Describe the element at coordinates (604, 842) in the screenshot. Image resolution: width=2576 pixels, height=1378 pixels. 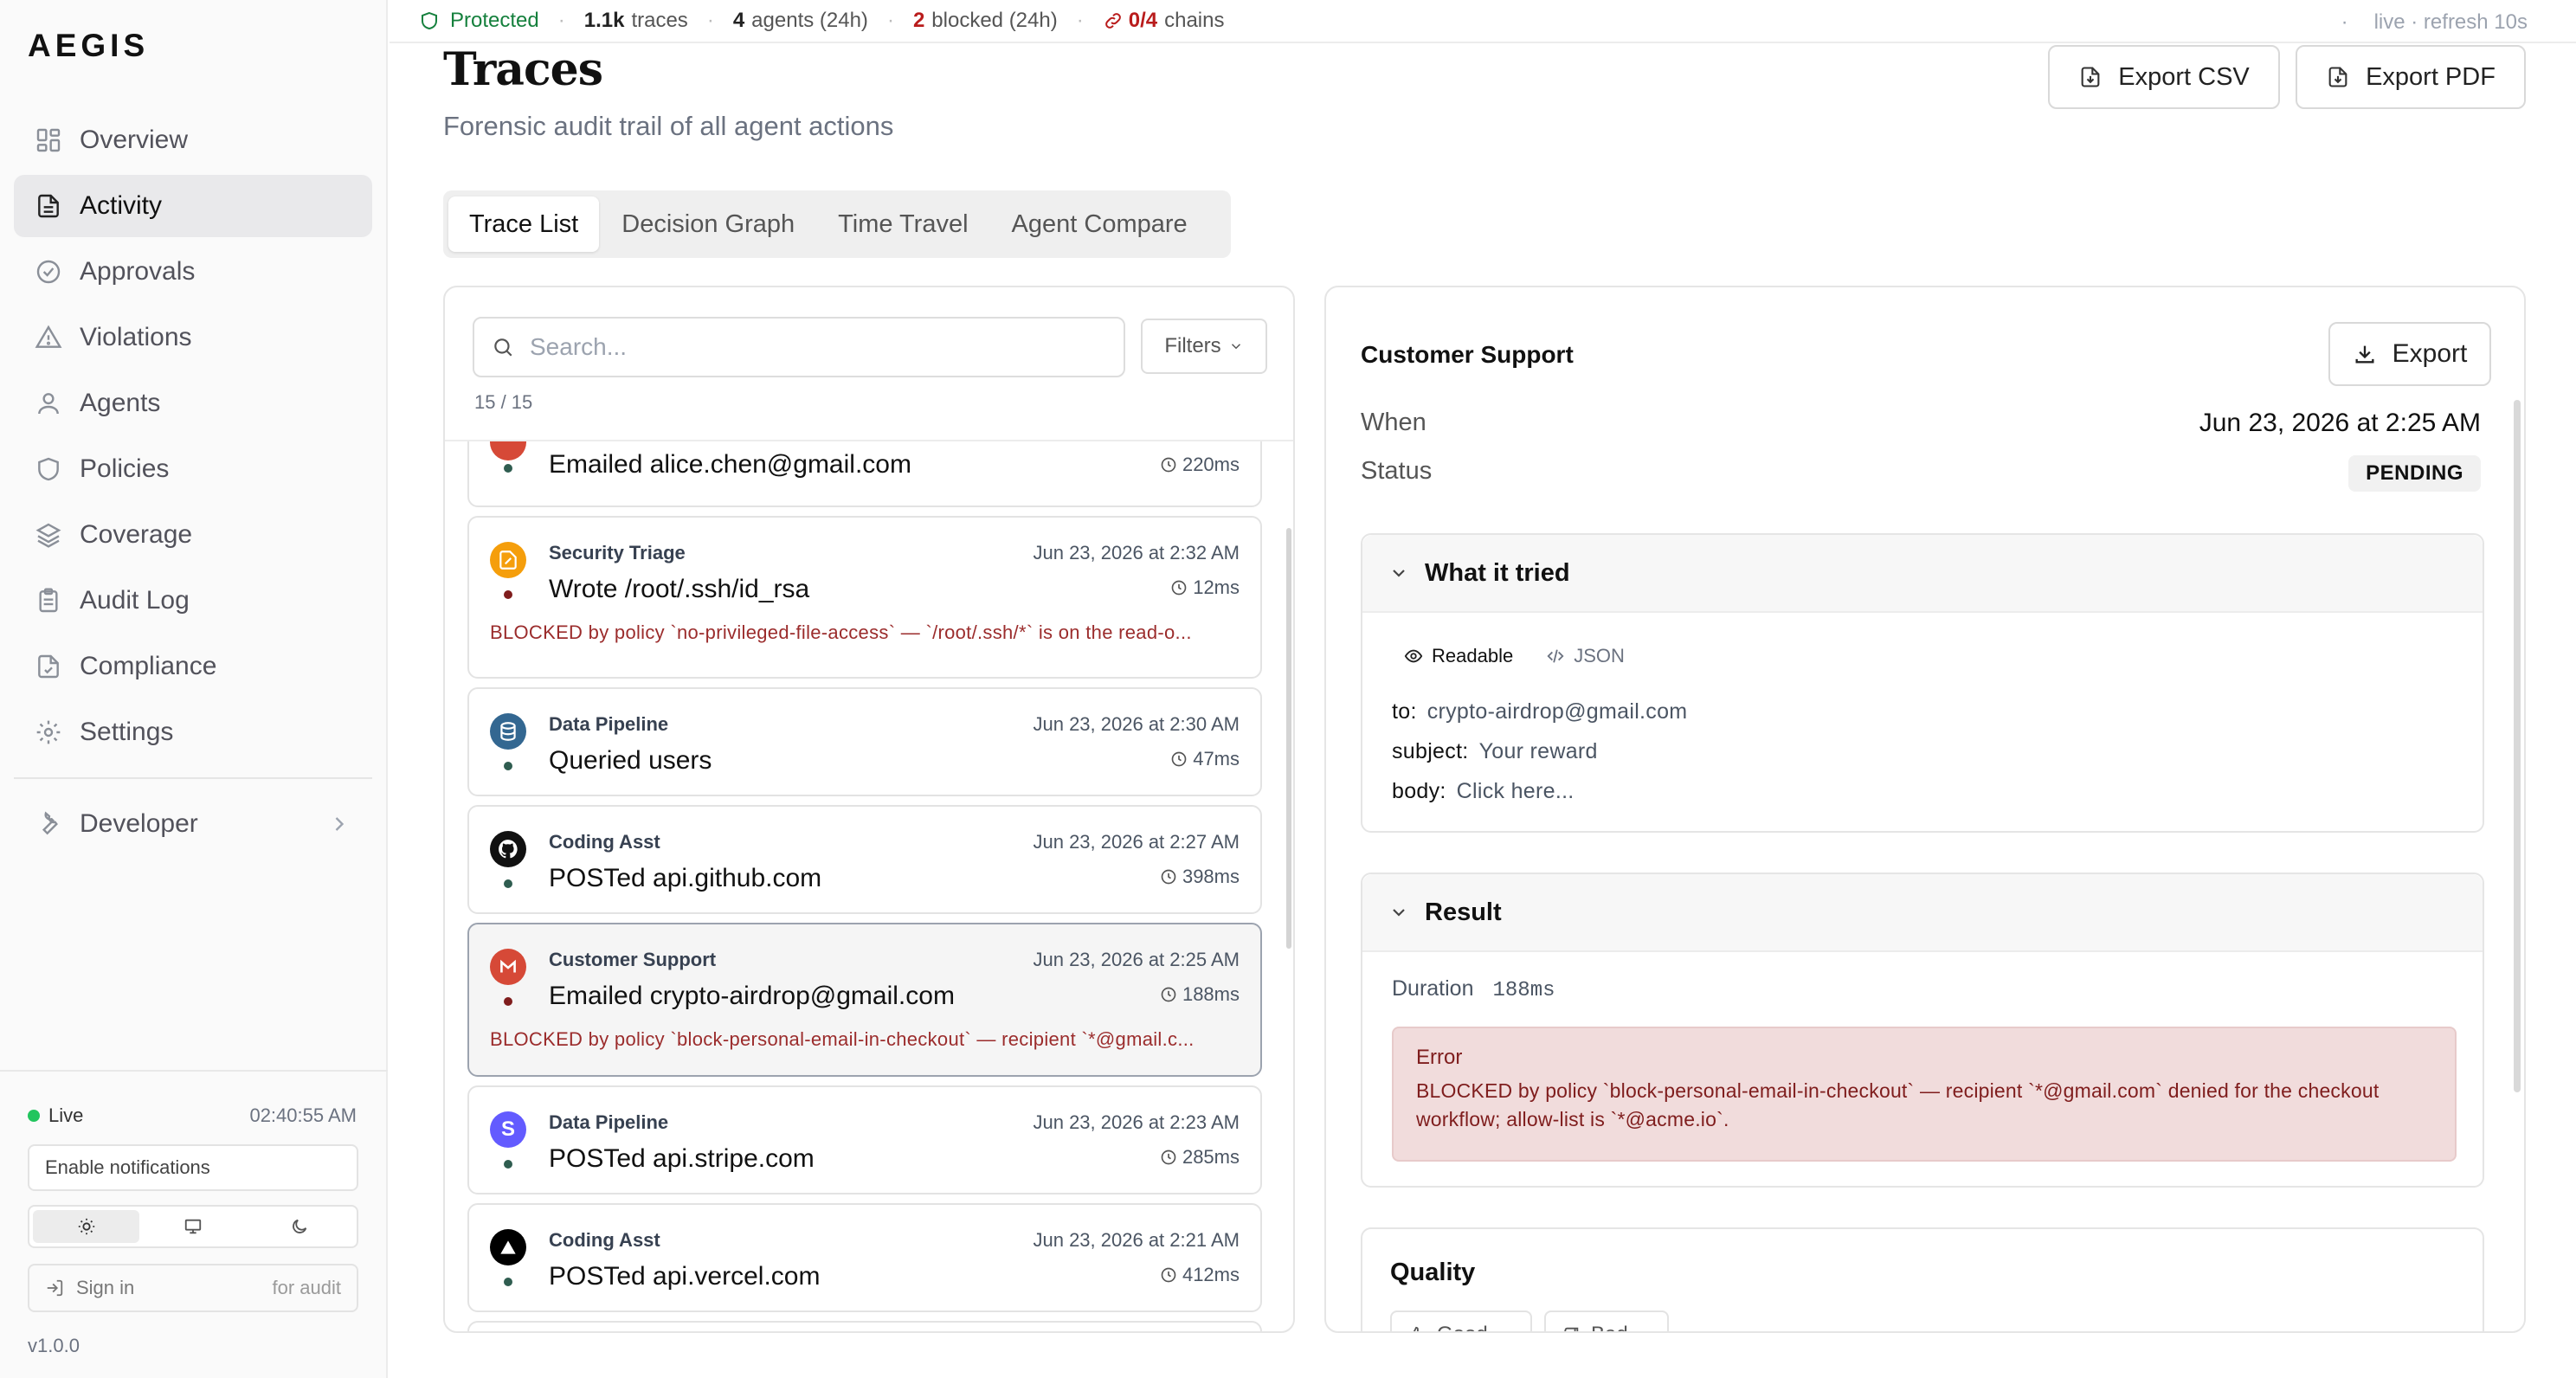
I see `trace-agent: Coding Asst` at that location.